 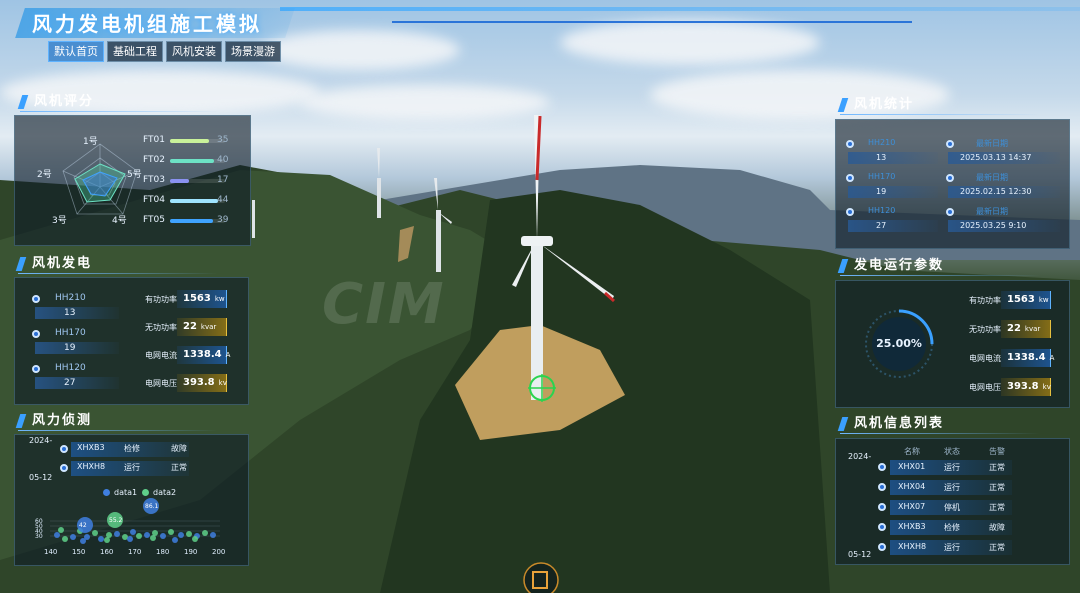 What do you see at coordinates (154, 160) in the screenshot?
I see `rating-item-name: FT02` at bounding box center [154, 160].